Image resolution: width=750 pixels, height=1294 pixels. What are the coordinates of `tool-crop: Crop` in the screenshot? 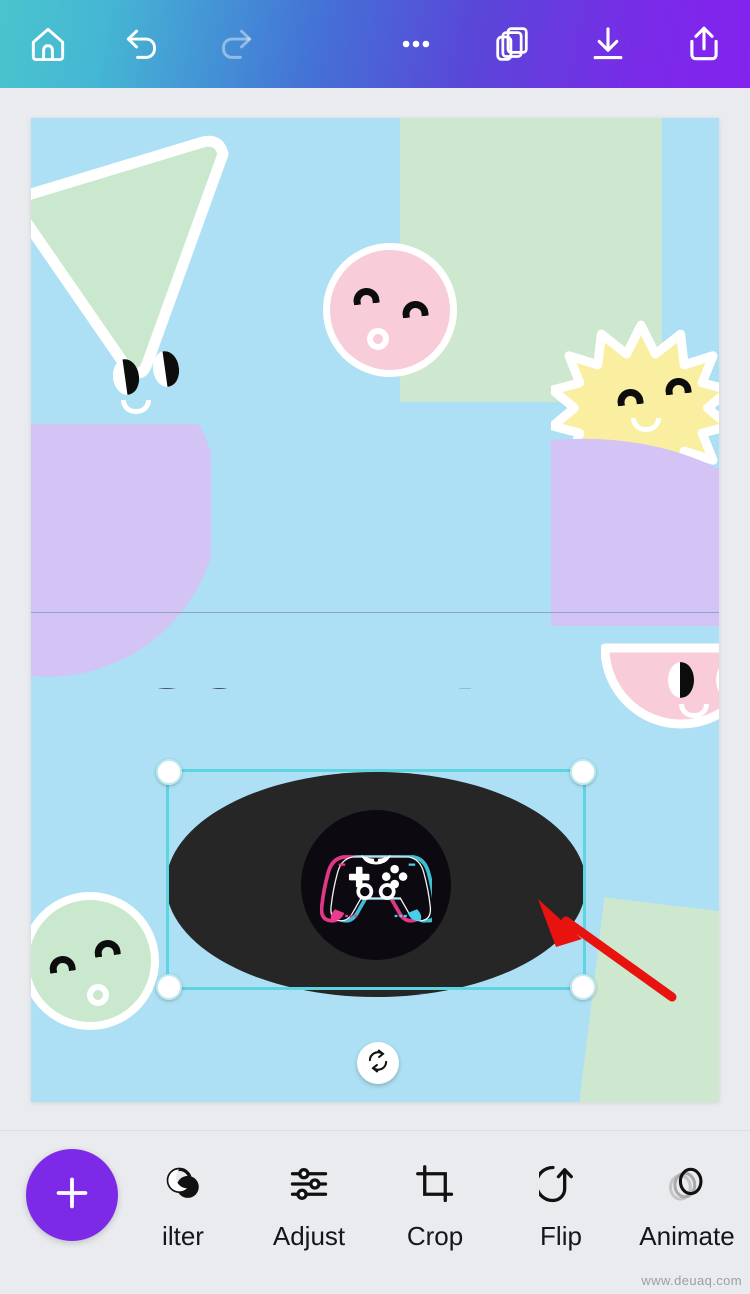 It's located at (435, 1202).